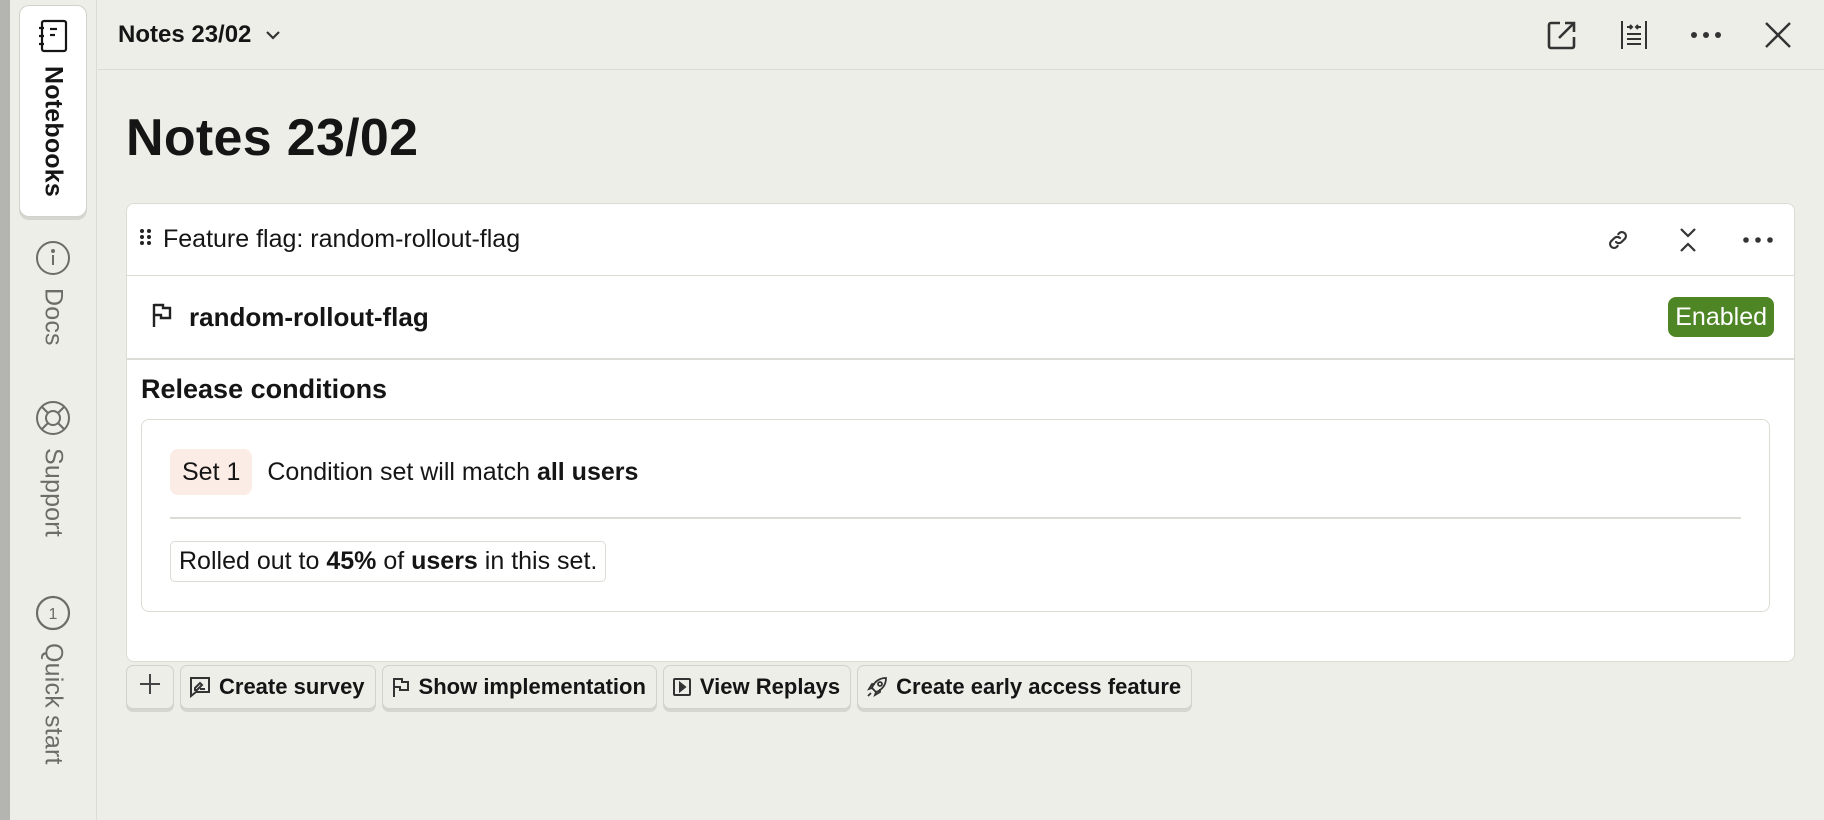  I want to click on open-external-icon, so click(1562, 35).